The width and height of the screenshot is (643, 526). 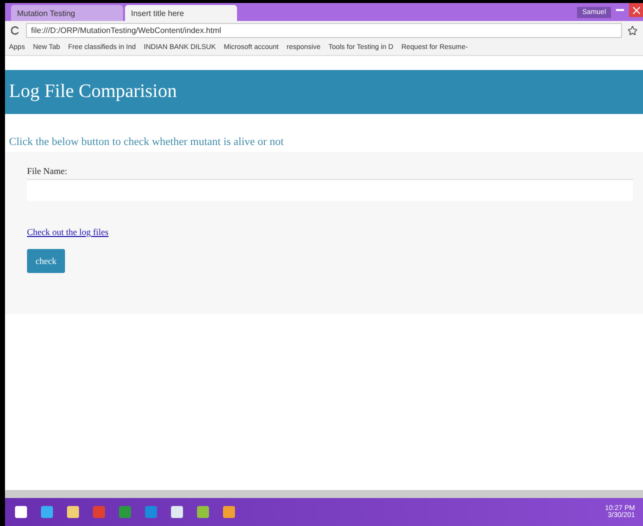 I want to click on instruction-text: Click the below button to check whether mutant is alive or not, so click(x=147, y=142).